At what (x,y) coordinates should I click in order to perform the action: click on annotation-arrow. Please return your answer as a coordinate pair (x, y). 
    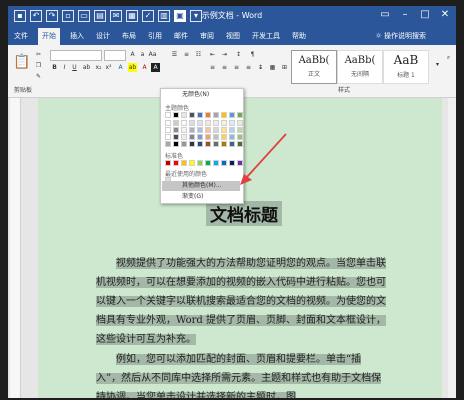
    Looking at the image, I should click on (263, 159).